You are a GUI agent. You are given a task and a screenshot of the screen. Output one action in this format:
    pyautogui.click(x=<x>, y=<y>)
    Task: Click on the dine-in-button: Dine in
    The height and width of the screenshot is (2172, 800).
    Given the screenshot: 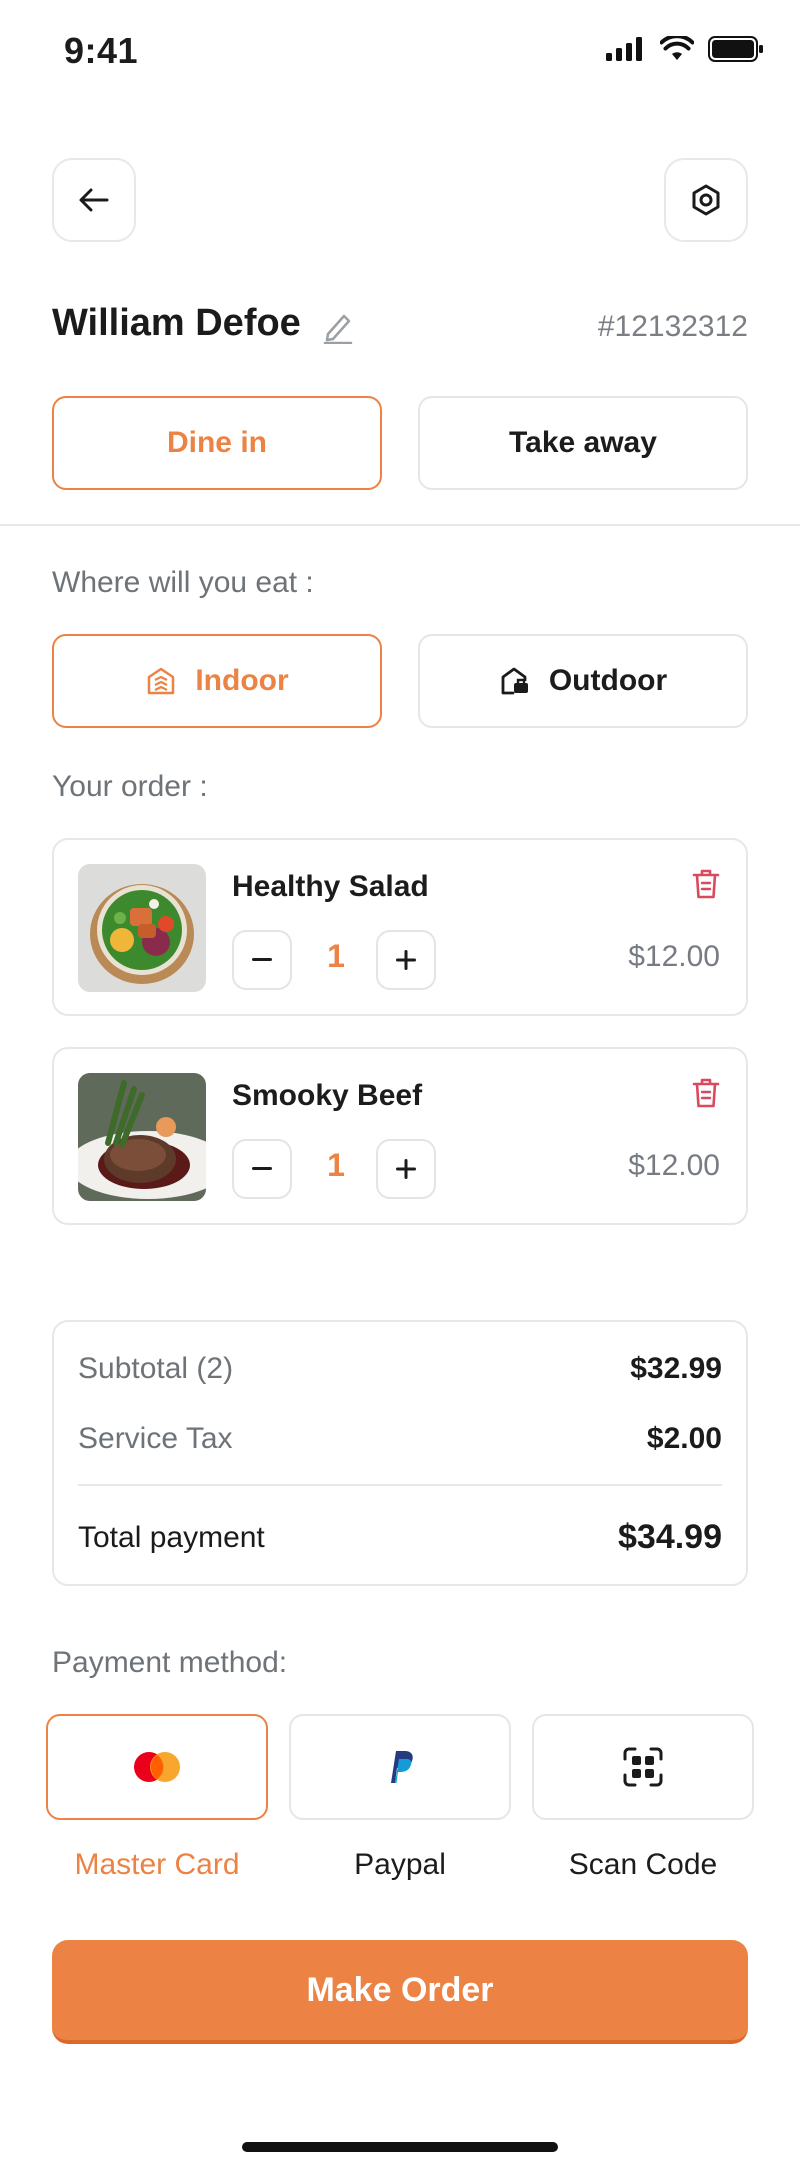 What is the action you would take?
    pyautogui.click(x=217, y=443)
    